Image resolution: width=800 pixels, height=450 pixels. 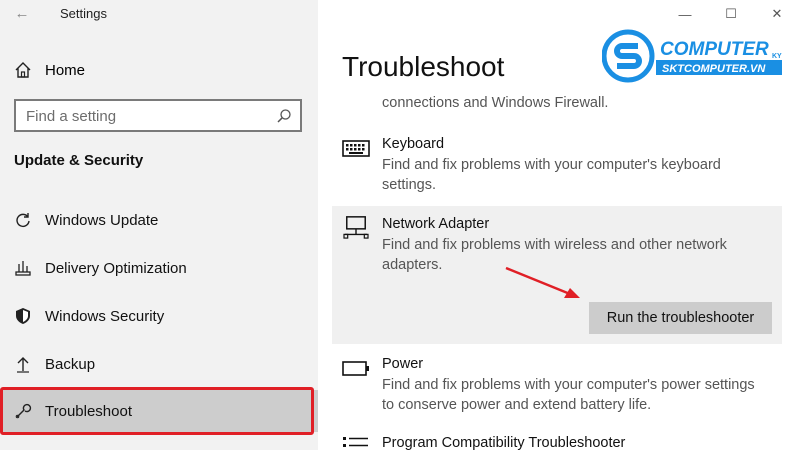 I want to click on troubleshooter-program-compatibility: Program Compatibility Troubleshooter, so click(x=557, y=439).